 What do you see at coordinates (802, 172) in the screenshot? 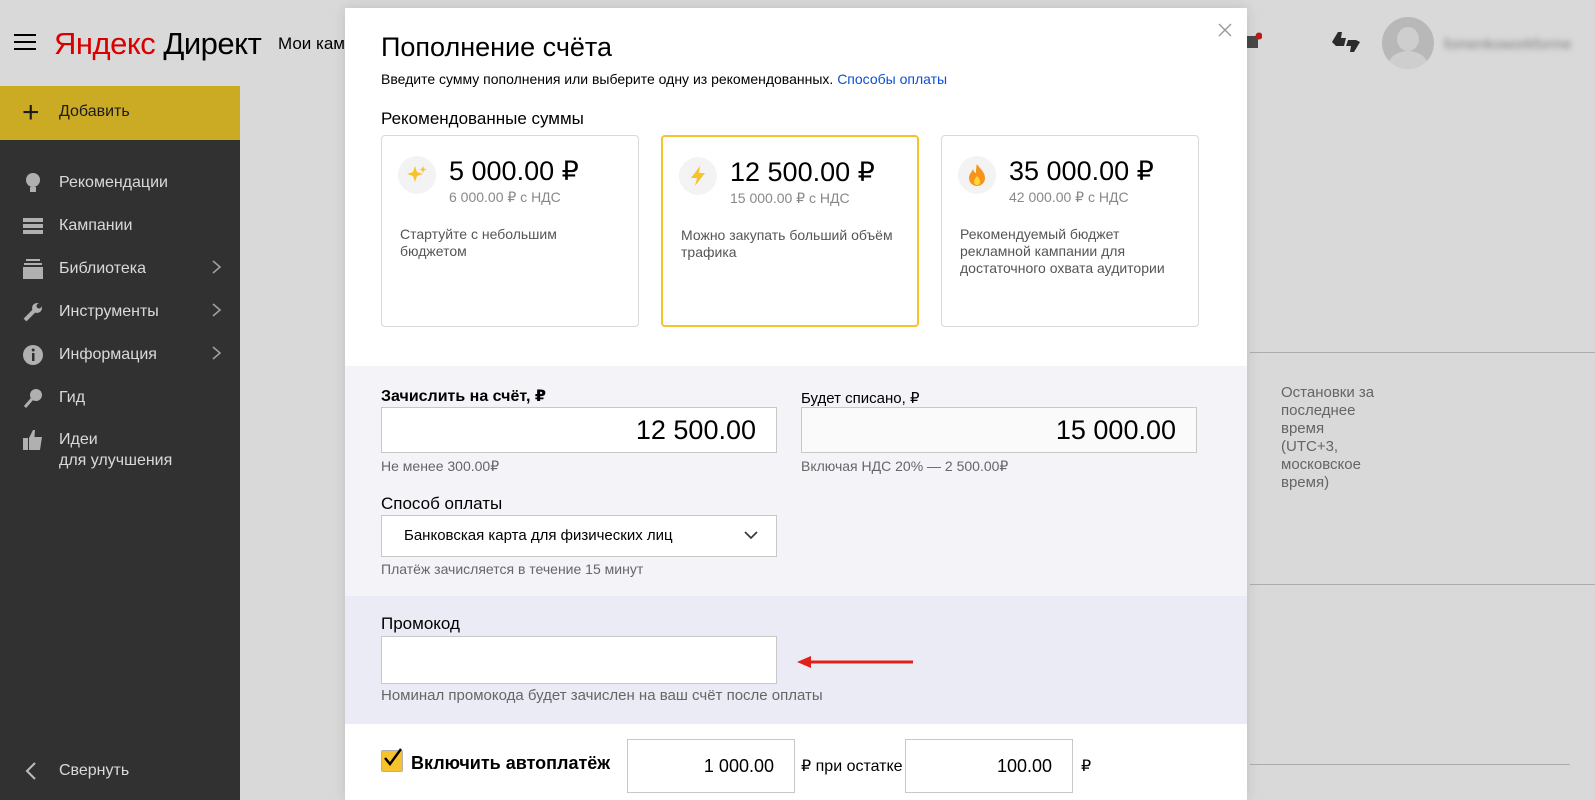
I see `card-amount: 12 500.00 ₽` at bounding box center [802, 172].